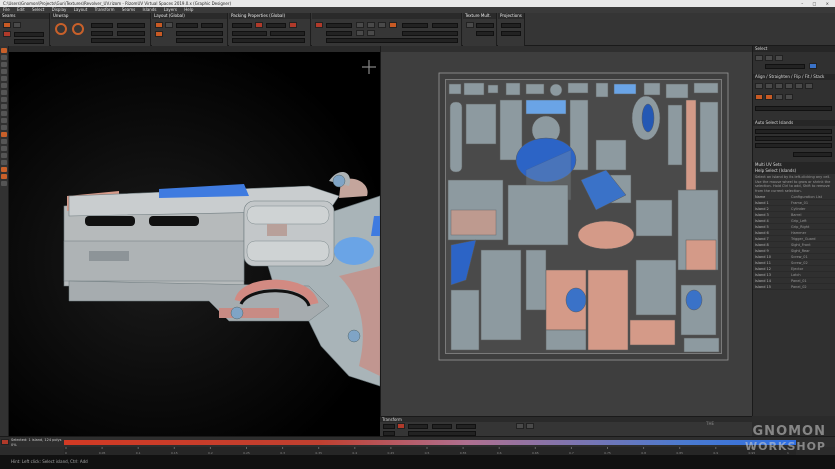 The image size is (835, 469). Describe the element at coordinates (149, 9) in the screenshot. I see `menu-islands: Islands` at that location.